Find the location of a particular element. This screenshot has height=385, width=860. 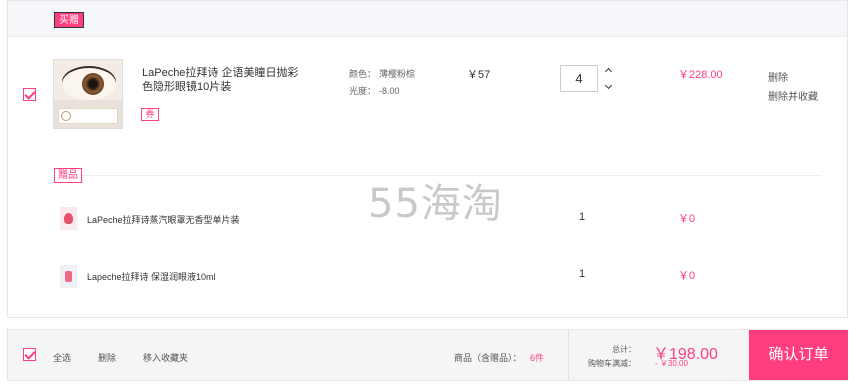

discount-label: 购物车满减： is located at coordinates (612, 363).